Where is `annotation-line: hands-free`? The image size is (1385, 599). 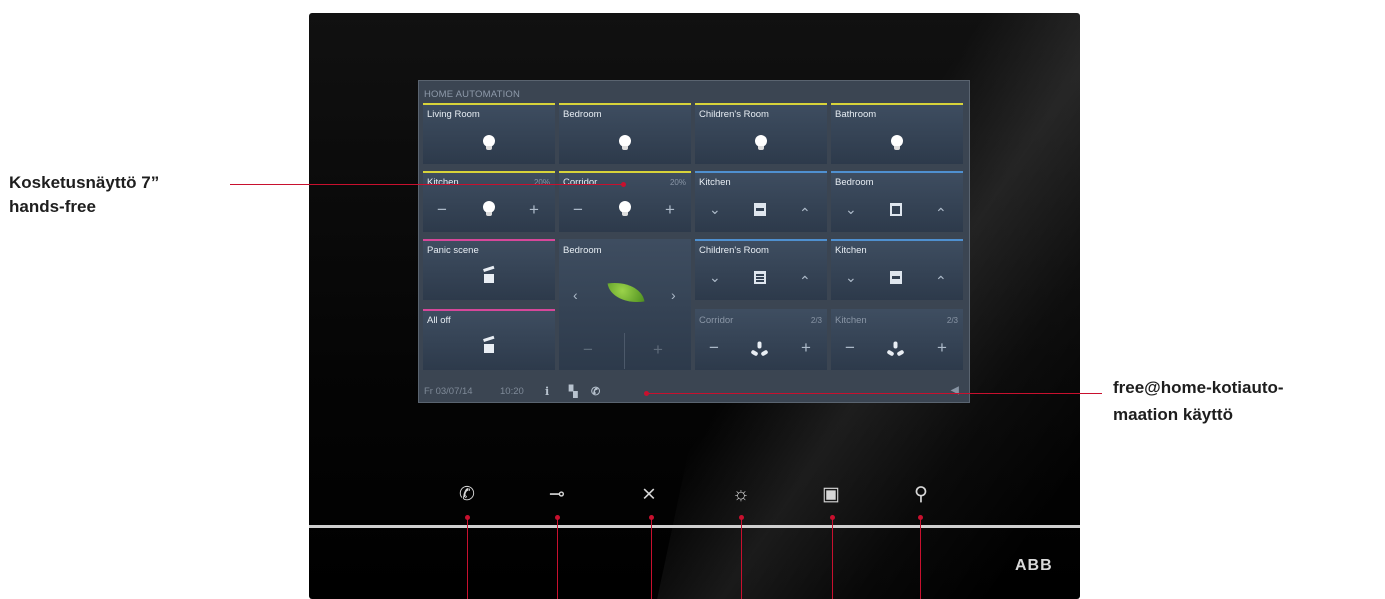 annotation-line: hands-free is located at coordinates (52, 206).